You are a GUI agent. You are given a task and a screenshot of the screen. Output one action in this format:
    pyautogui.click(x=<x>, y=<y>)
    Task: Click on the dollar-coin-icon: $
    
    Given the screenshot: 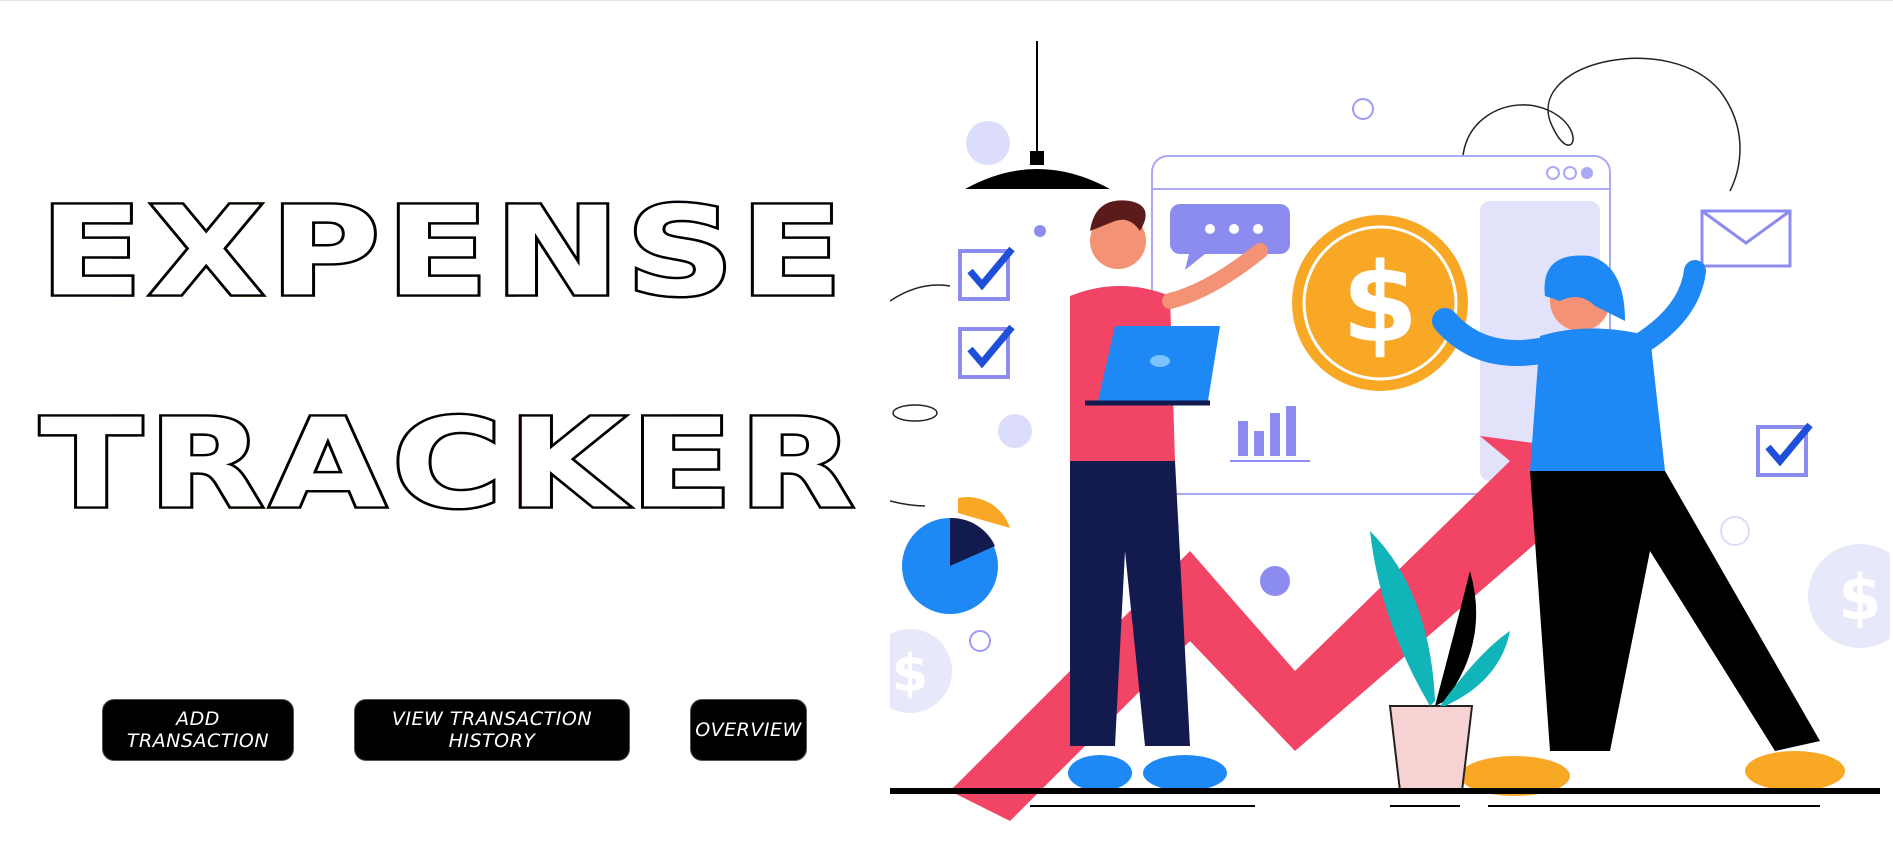 What is the action you would take?
    pyautogui.click(x=1380, y=303)
    